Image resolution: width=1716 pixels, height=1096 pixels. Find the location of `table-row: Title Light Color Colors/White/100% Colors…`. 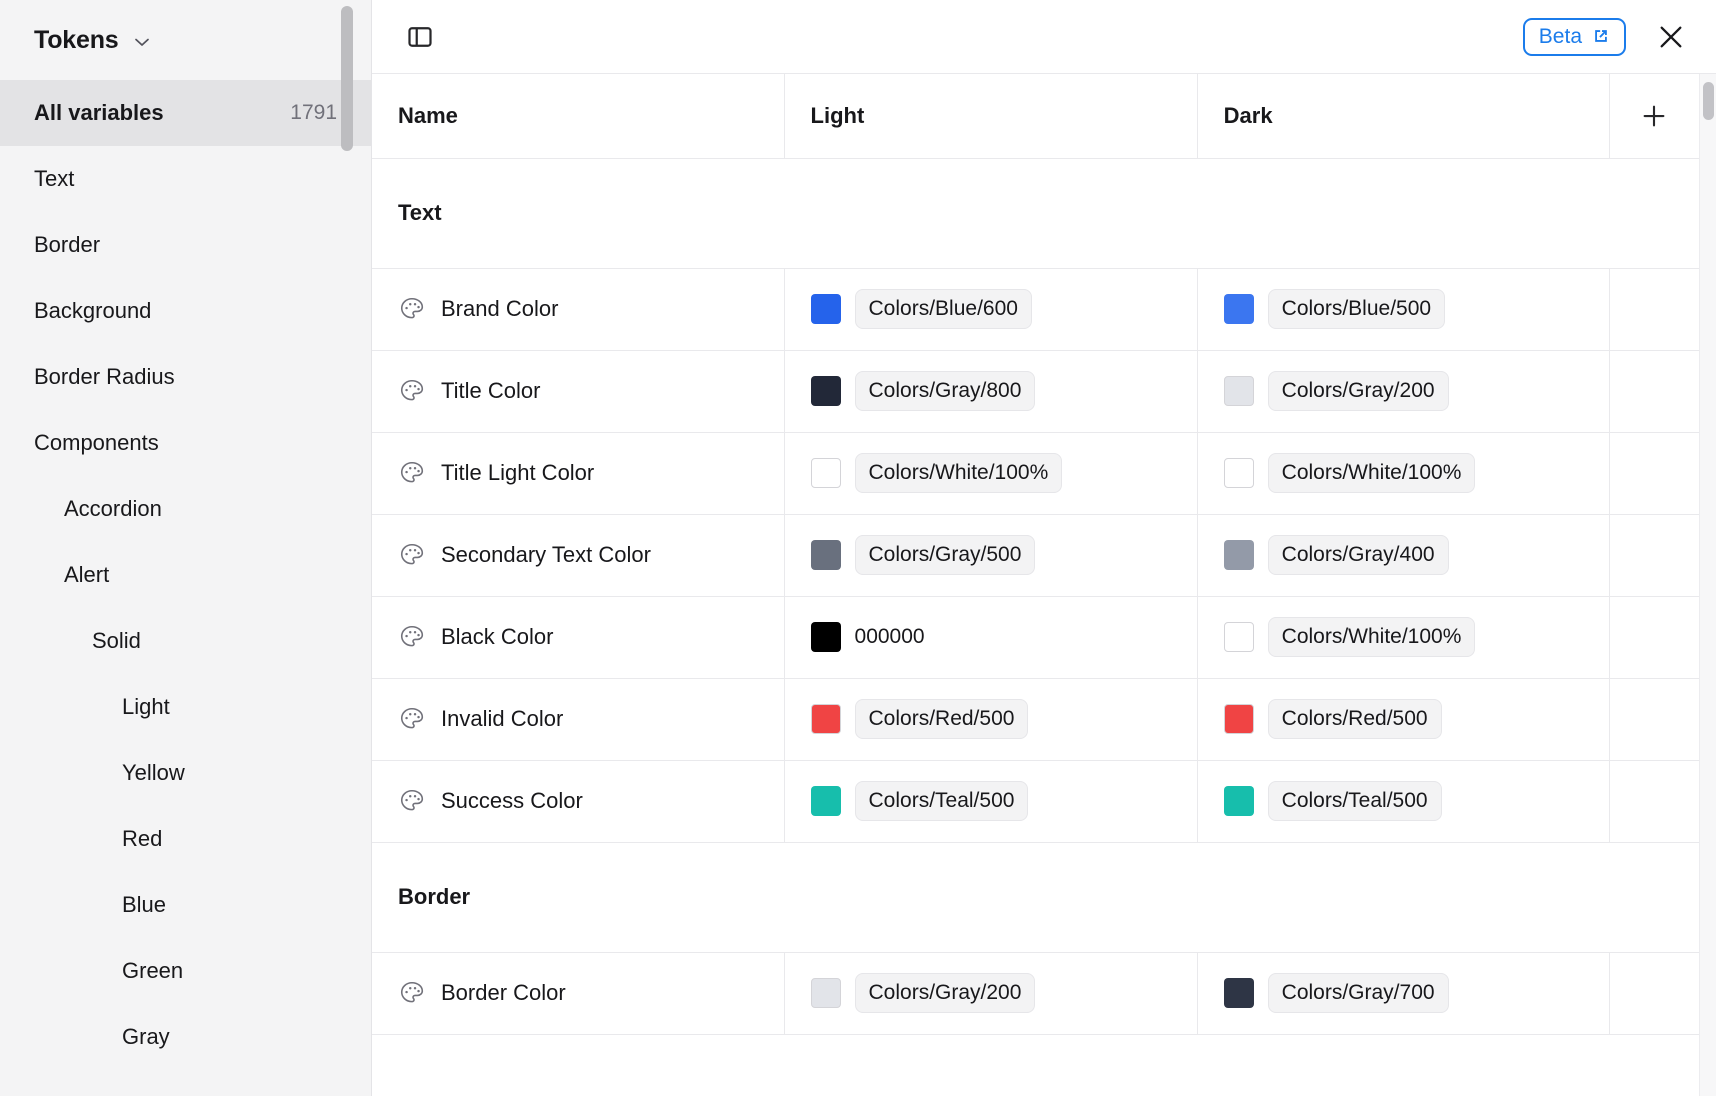

table-row: Title Light Color Colors/White/100% Colors… is located at coordinates (1035, 473).